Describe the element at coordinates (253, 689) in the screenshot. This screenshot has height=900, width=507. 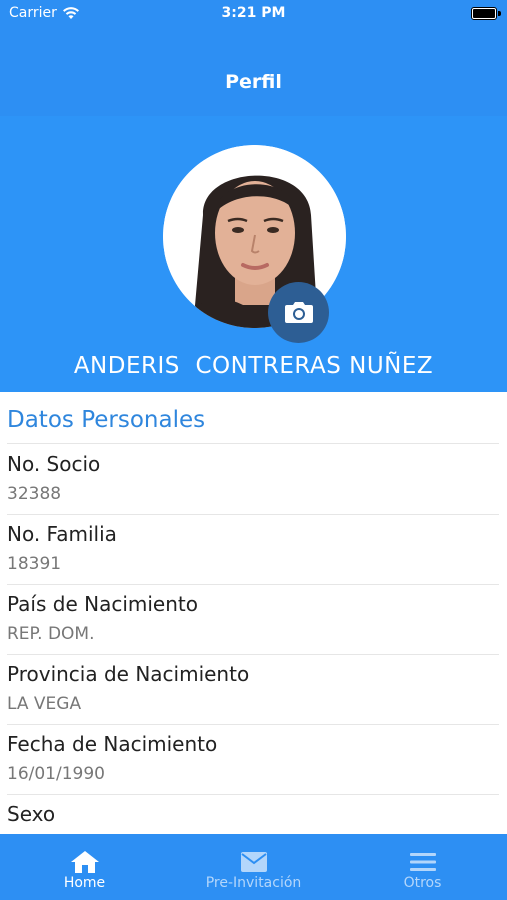
I see `field-provincia-nacimiento: Provincia de Nacimiento LA VEGA` at that location.